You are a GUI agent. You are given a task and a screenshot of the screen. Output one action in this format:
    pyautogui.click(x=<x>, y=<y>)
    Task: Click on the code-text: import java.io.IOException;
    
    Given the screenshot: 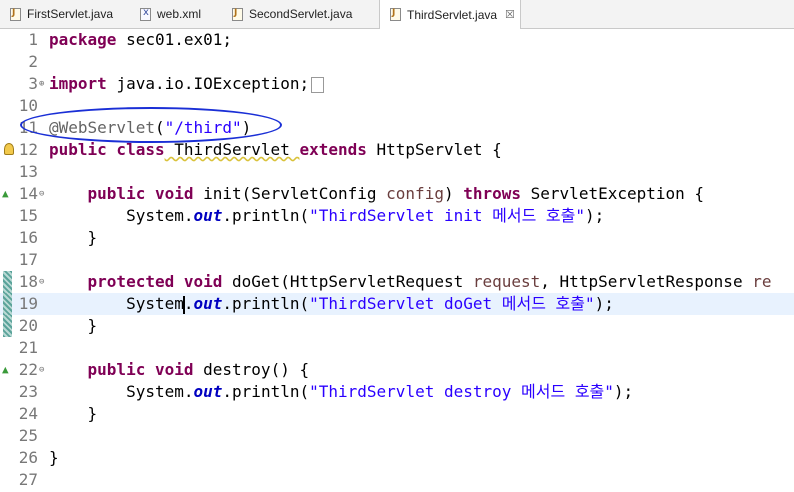 What is the action you would take?
    pyautogui.click(x=187, y=84)
    